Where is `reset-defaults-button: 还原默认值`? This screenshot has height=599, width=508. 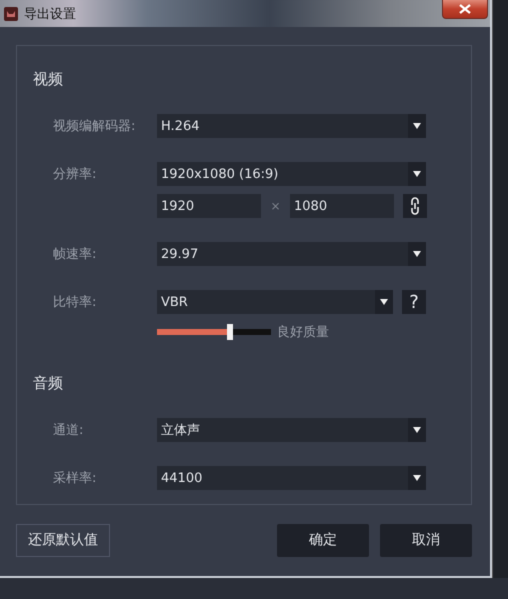 reset-defaults-button: 还原默认值 is located at coordinates (63, 540).